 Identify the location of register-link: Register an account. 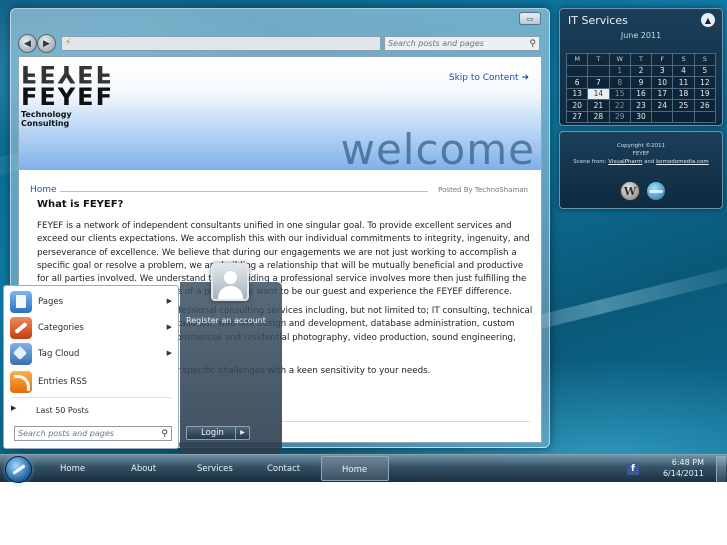
(226, 320).